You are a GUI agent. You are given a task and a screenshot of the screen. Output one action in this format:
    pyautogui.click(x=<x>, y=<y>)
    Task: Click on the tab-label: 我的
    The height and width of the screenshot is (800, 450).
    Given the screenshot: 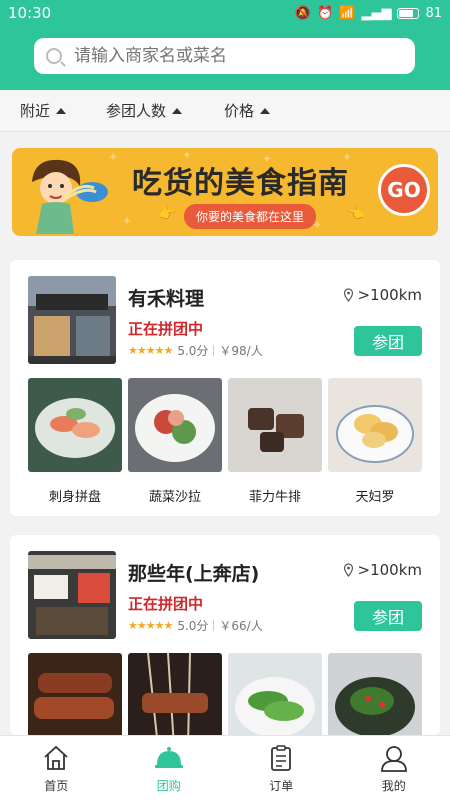 What is the action you would take?
    pyautogui.click(x=393, y=786)
    